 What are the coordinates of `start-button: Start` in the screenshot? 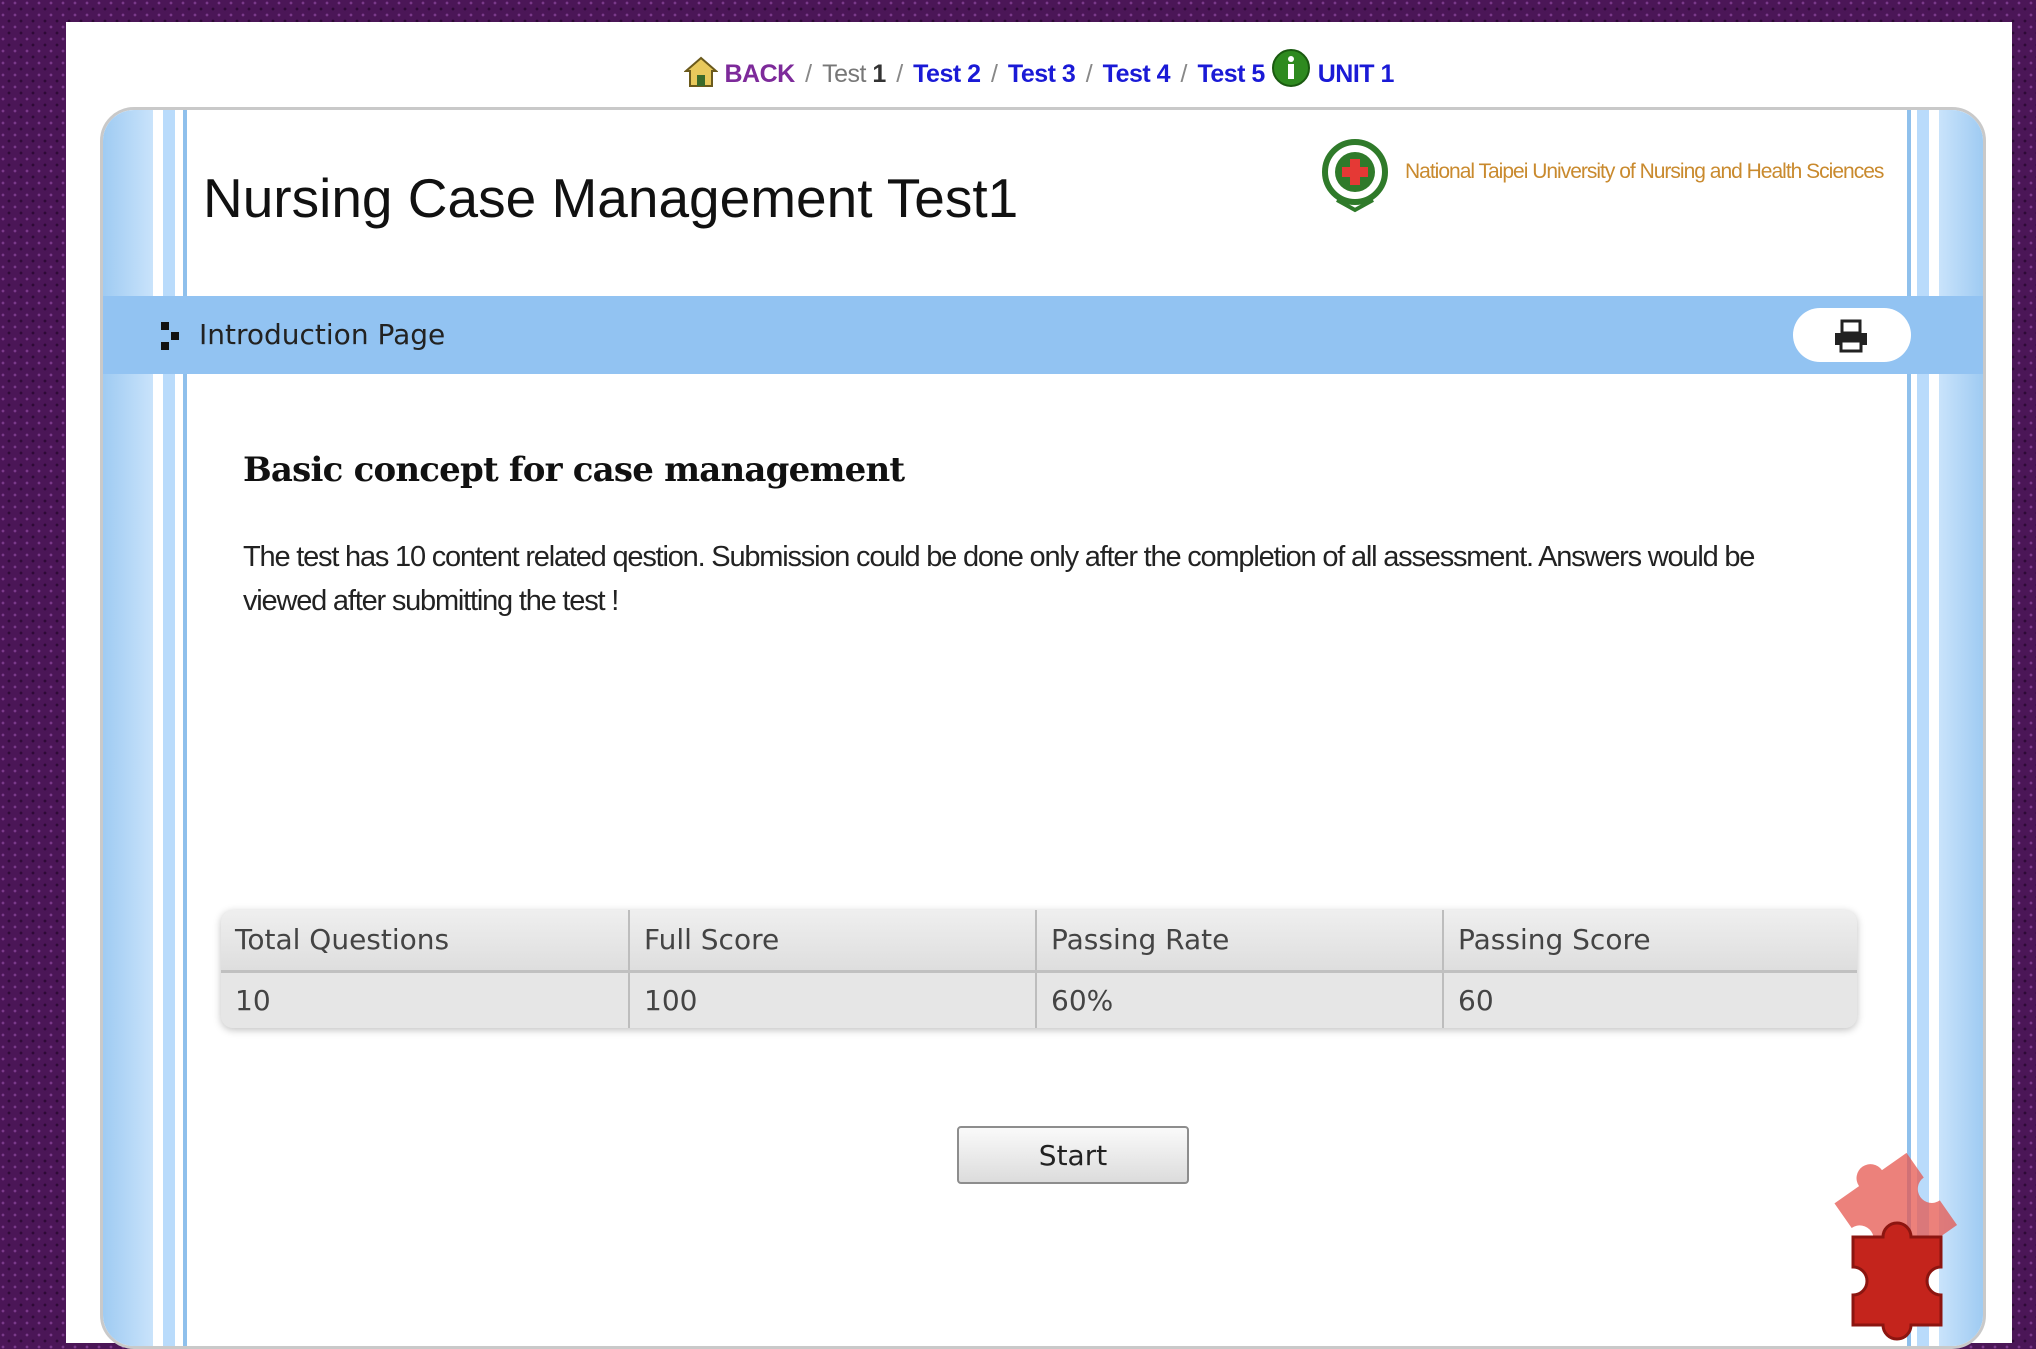 It's located at (1073, 1155).